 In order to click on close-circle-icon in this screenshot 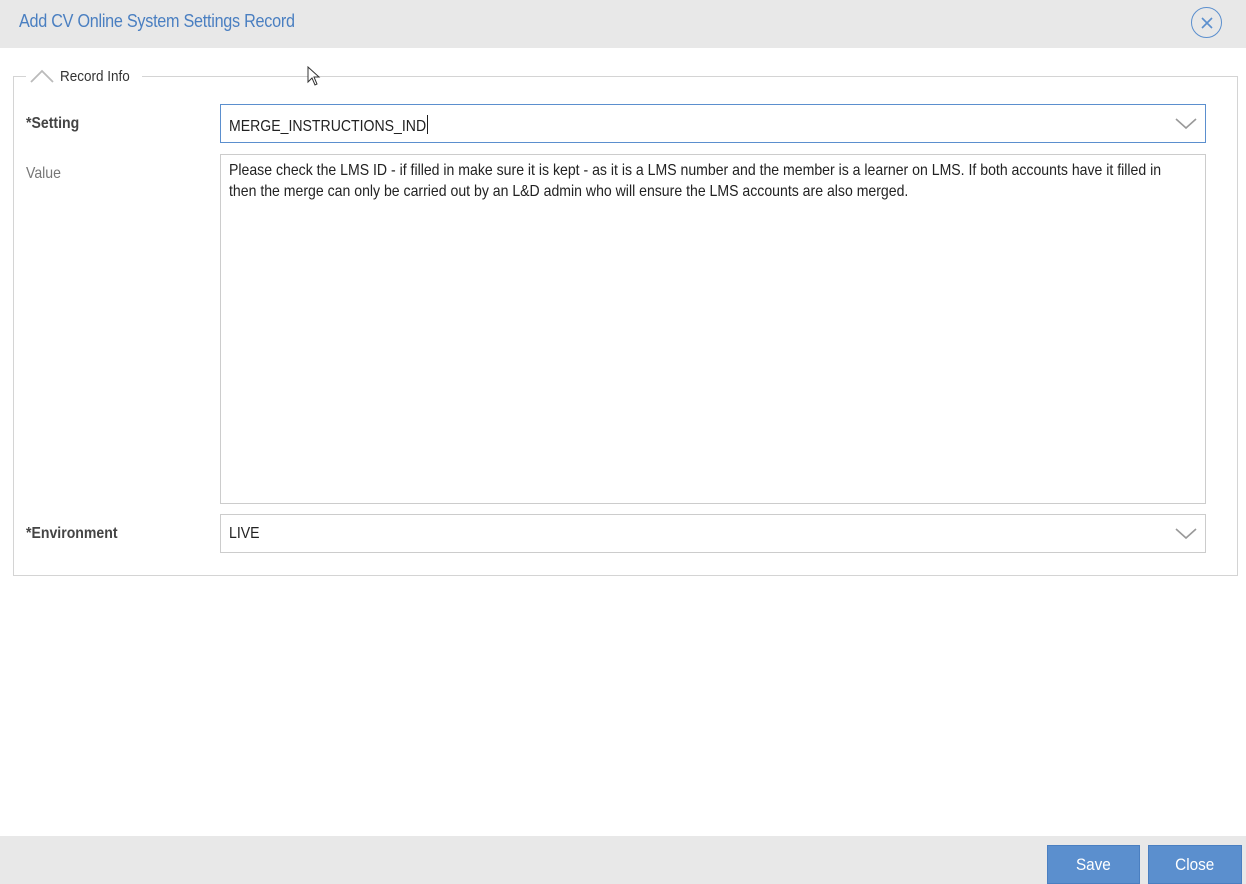, I will do `click(1206, 22)`.